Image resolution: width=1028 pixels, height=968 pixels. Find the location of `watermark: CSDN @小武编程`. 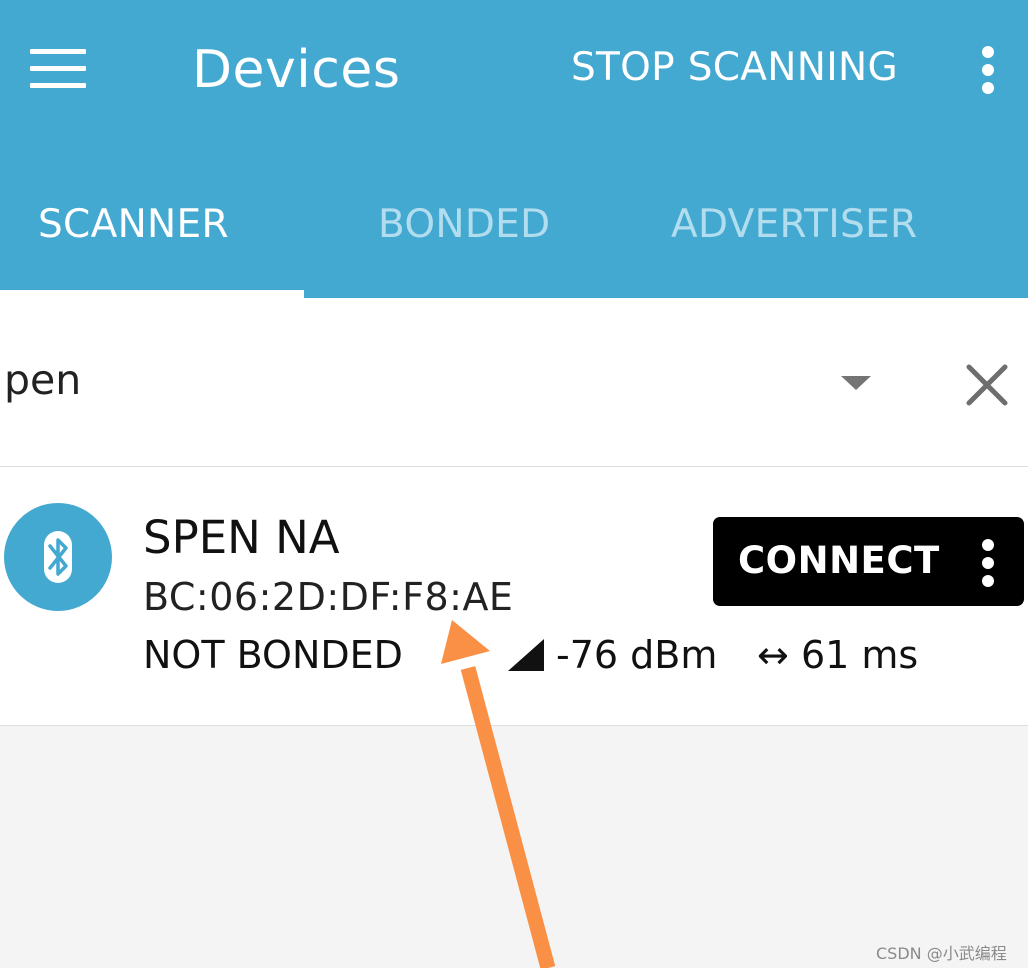

watermark: CSDN @小武编程 is located at coordinates (941, 953).